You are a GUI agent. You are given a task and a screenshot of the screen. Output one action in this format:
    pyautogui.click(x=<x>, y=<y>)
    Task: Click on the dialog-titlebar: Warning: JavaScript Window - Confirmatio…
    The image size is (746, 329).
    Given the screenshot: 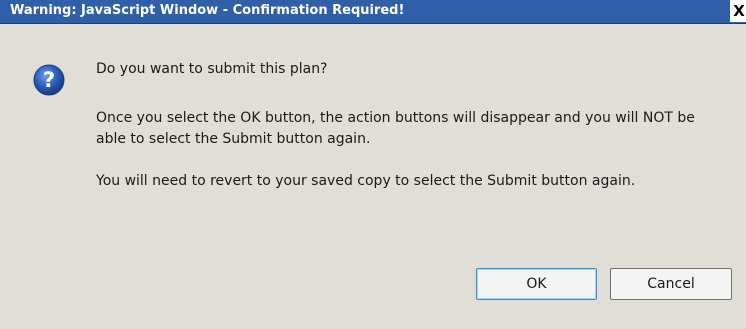 What is the action you would take?
    pyautogui.click(x=373, y=12)
    